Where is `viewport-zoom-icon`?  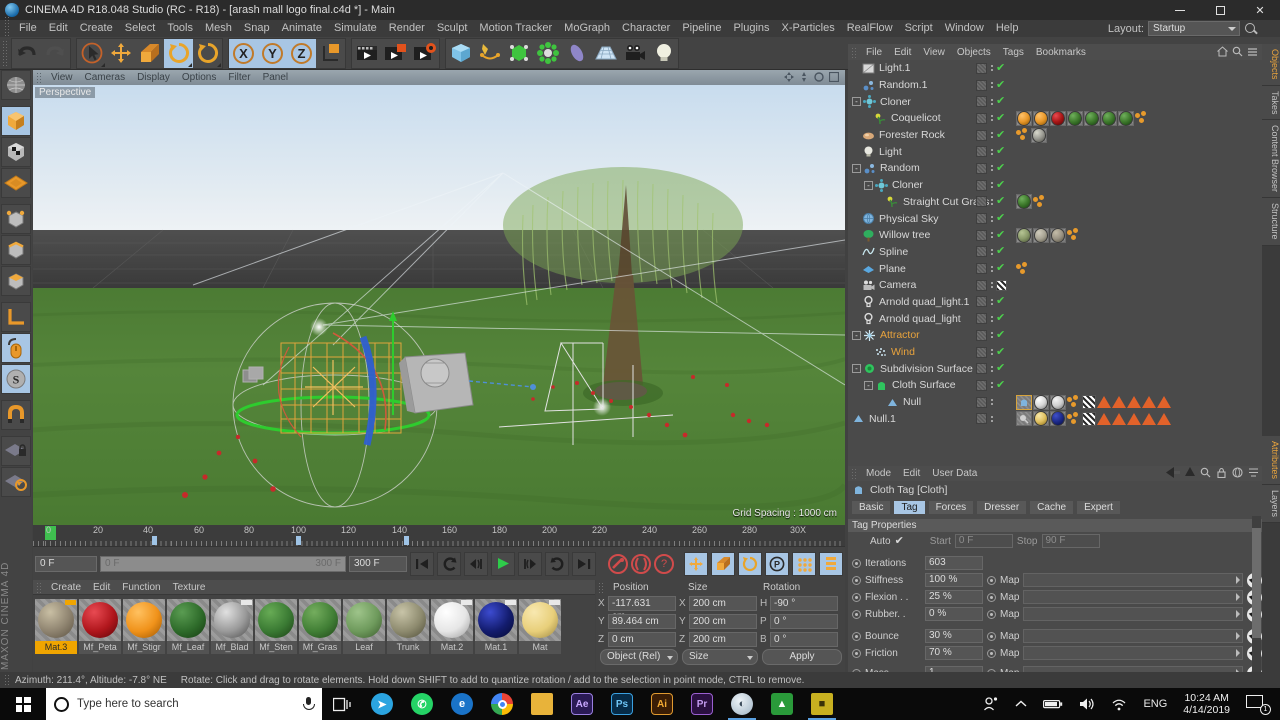
viewport-zoom-icon is located at coordinates (804, 77).